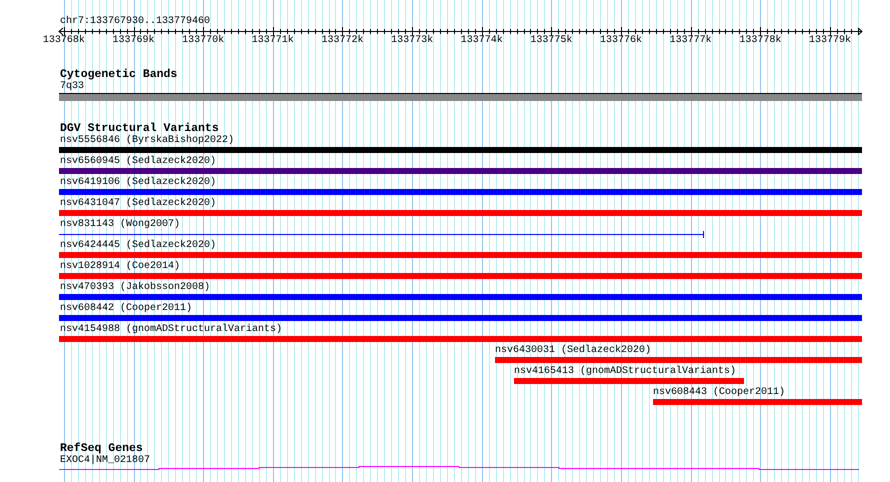 This screenshot has width=890, height=482. What do you see at coordinates (120, 266) in the screenshot?
I see `variant-label: nsv1028914 (Coe2014)` at bounding box center [120, 266].